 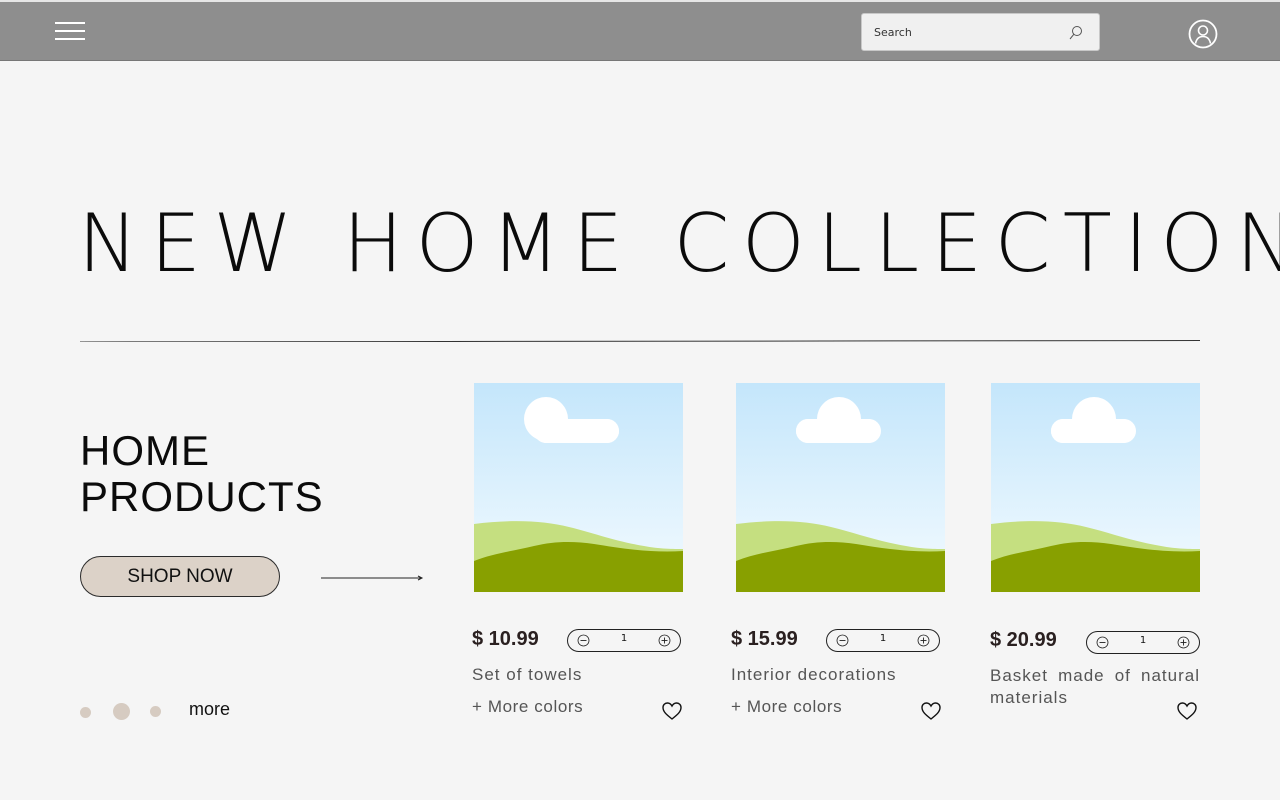 I want to click on section-title-line1: HOME, so click(x=145, y=450).